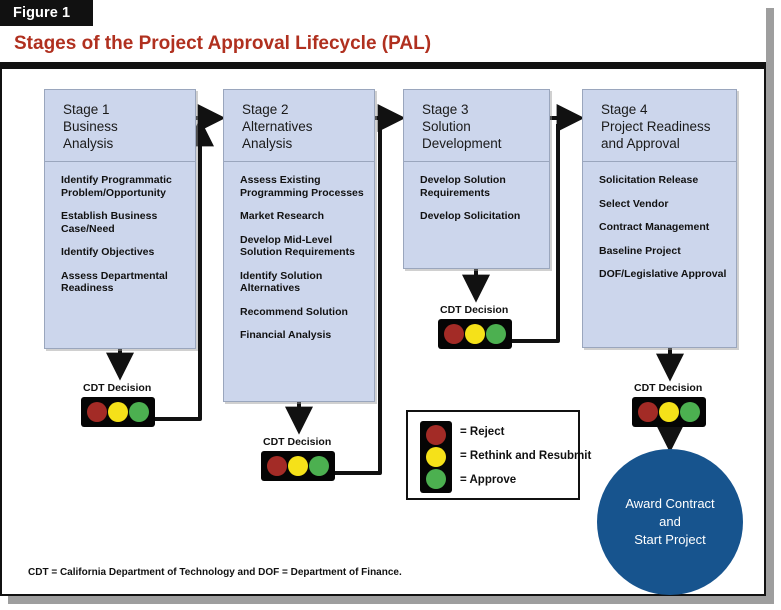  I want to click on decision-label-1: CDT Decision, so click(117, 388).